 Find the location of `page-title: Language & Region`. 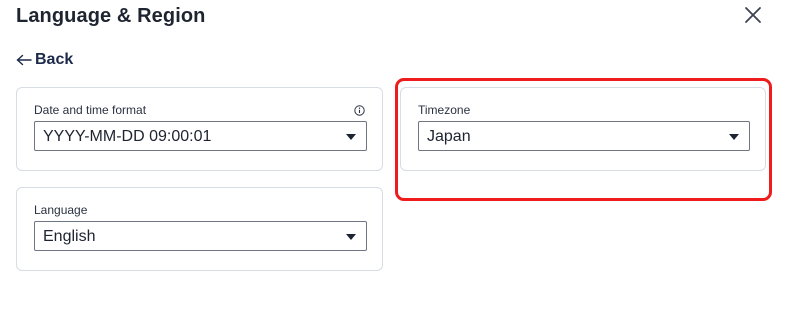

page-title: Language & Region is located at coordinates (111, 16).